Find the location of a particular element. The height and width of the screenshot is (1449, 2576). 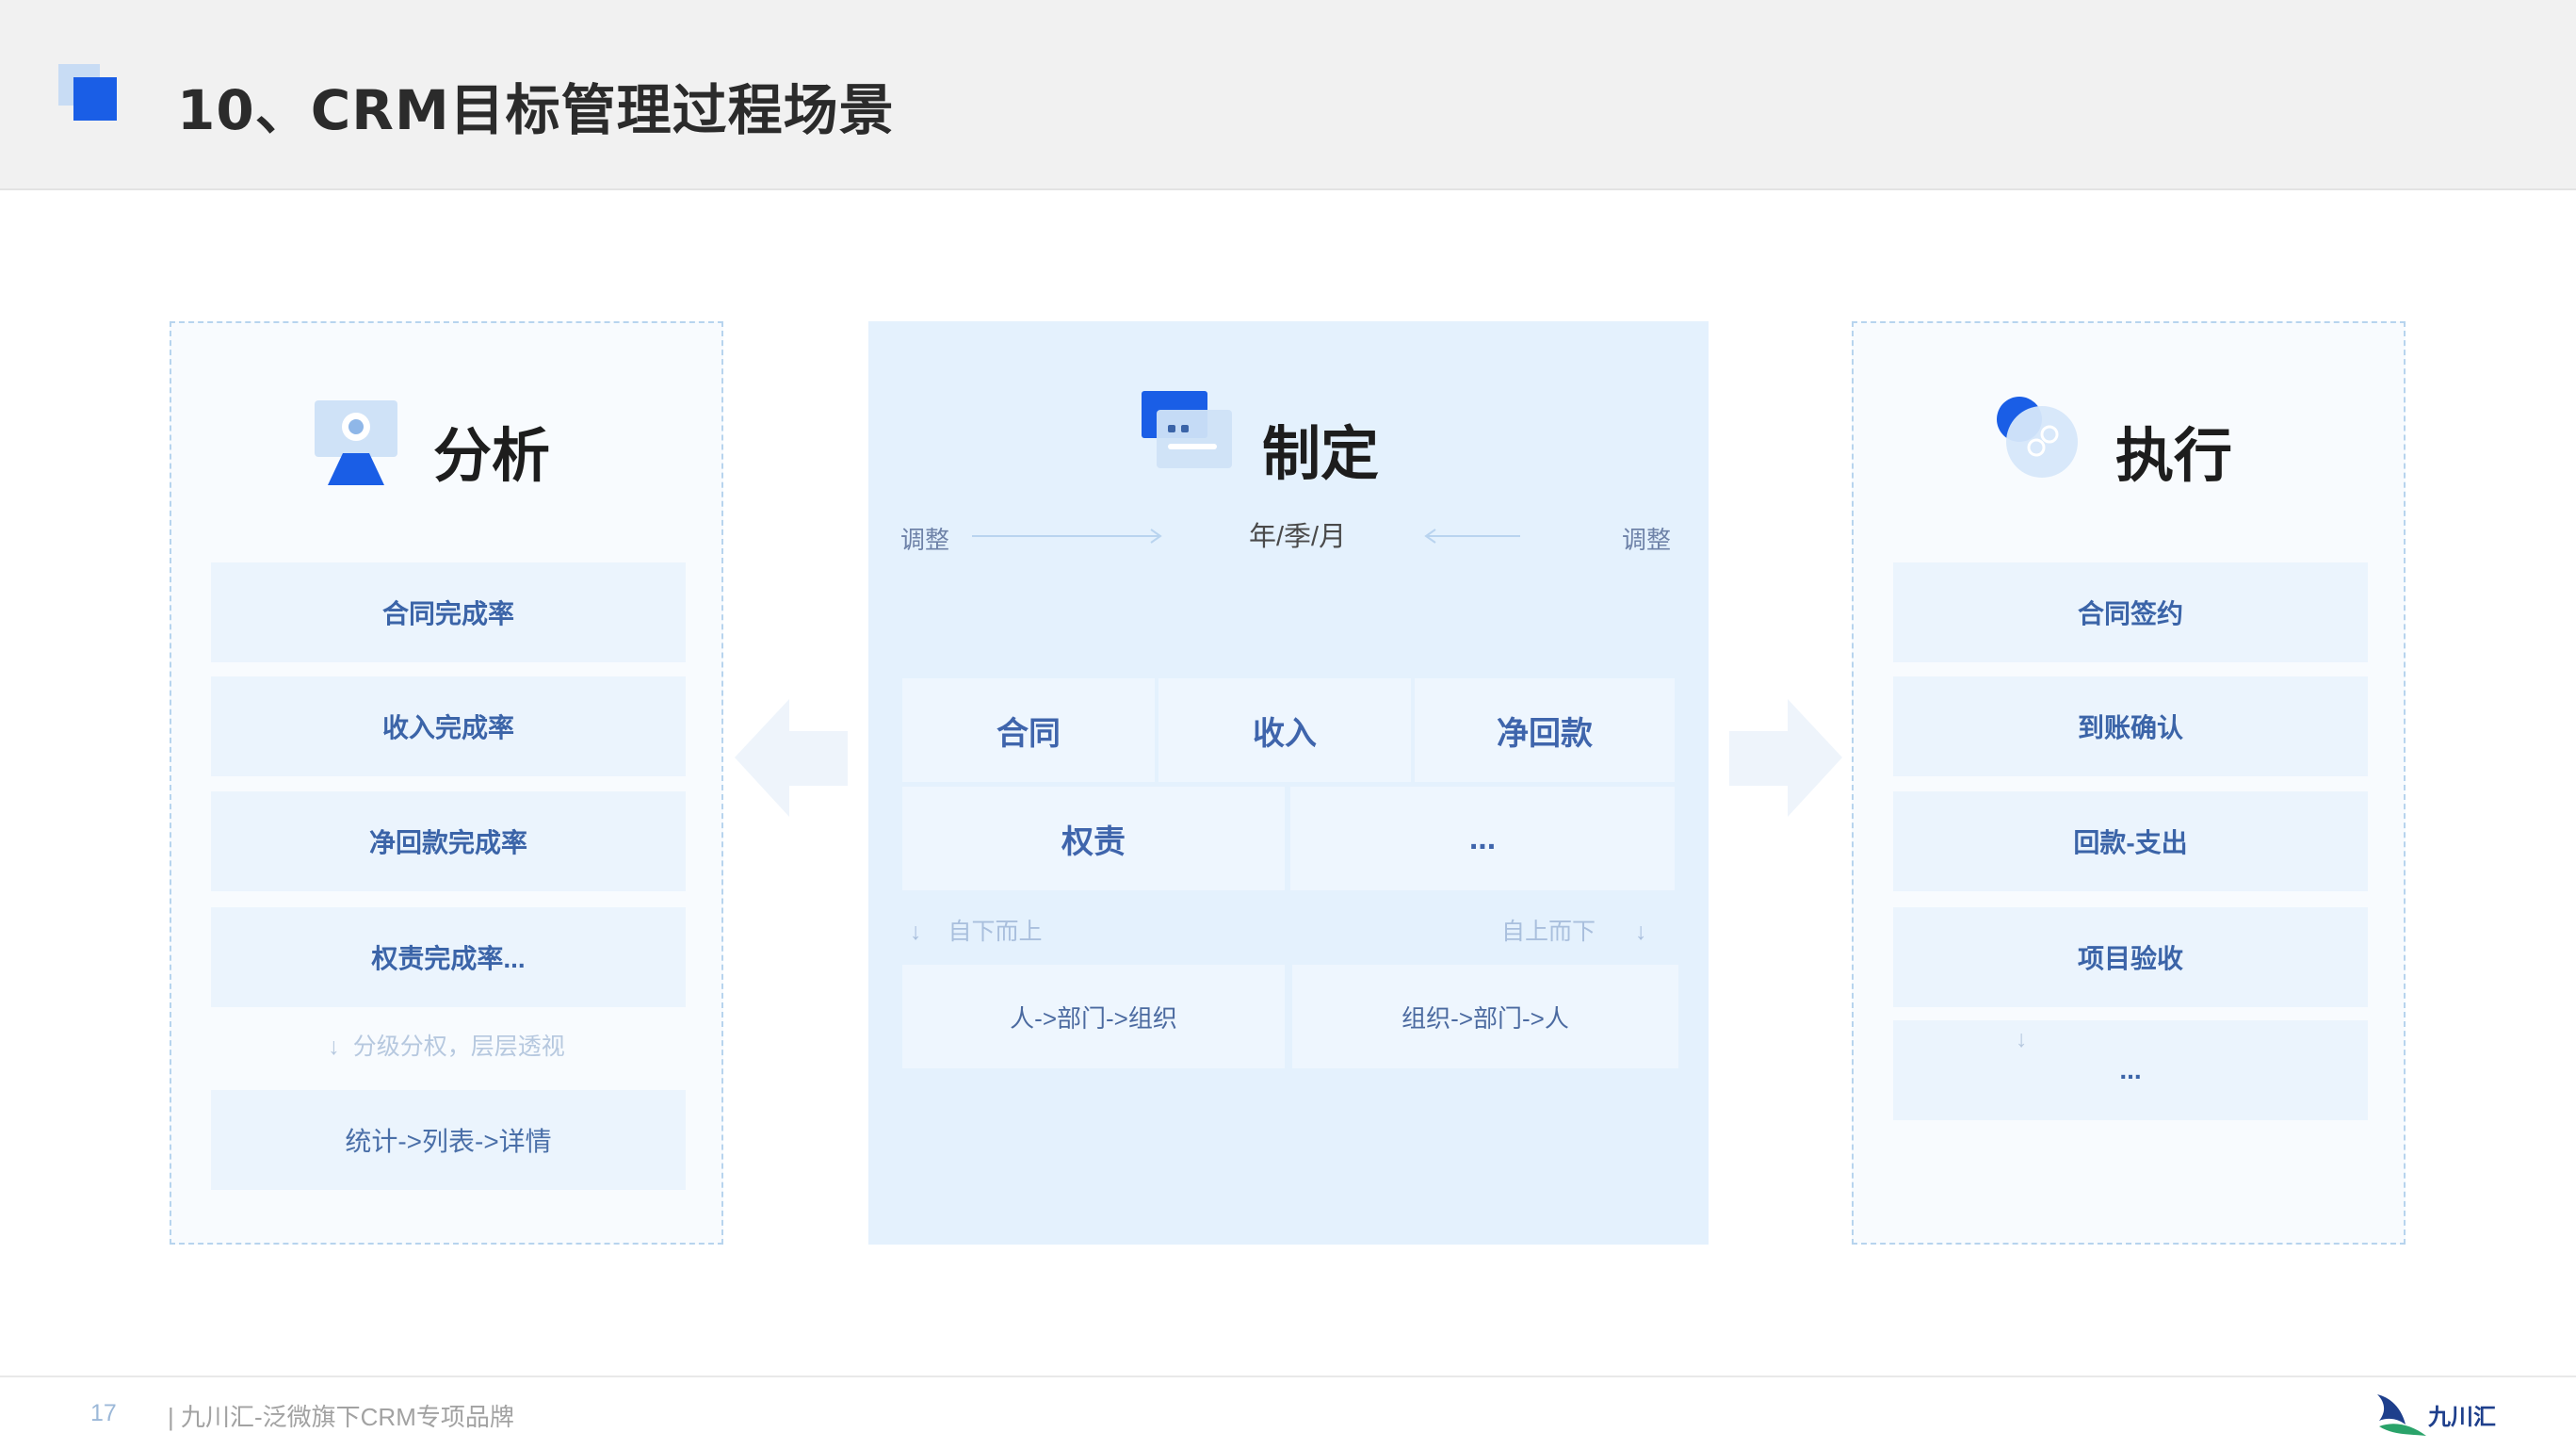

execution-title: 执行 is located at coordinates (2174, 455).